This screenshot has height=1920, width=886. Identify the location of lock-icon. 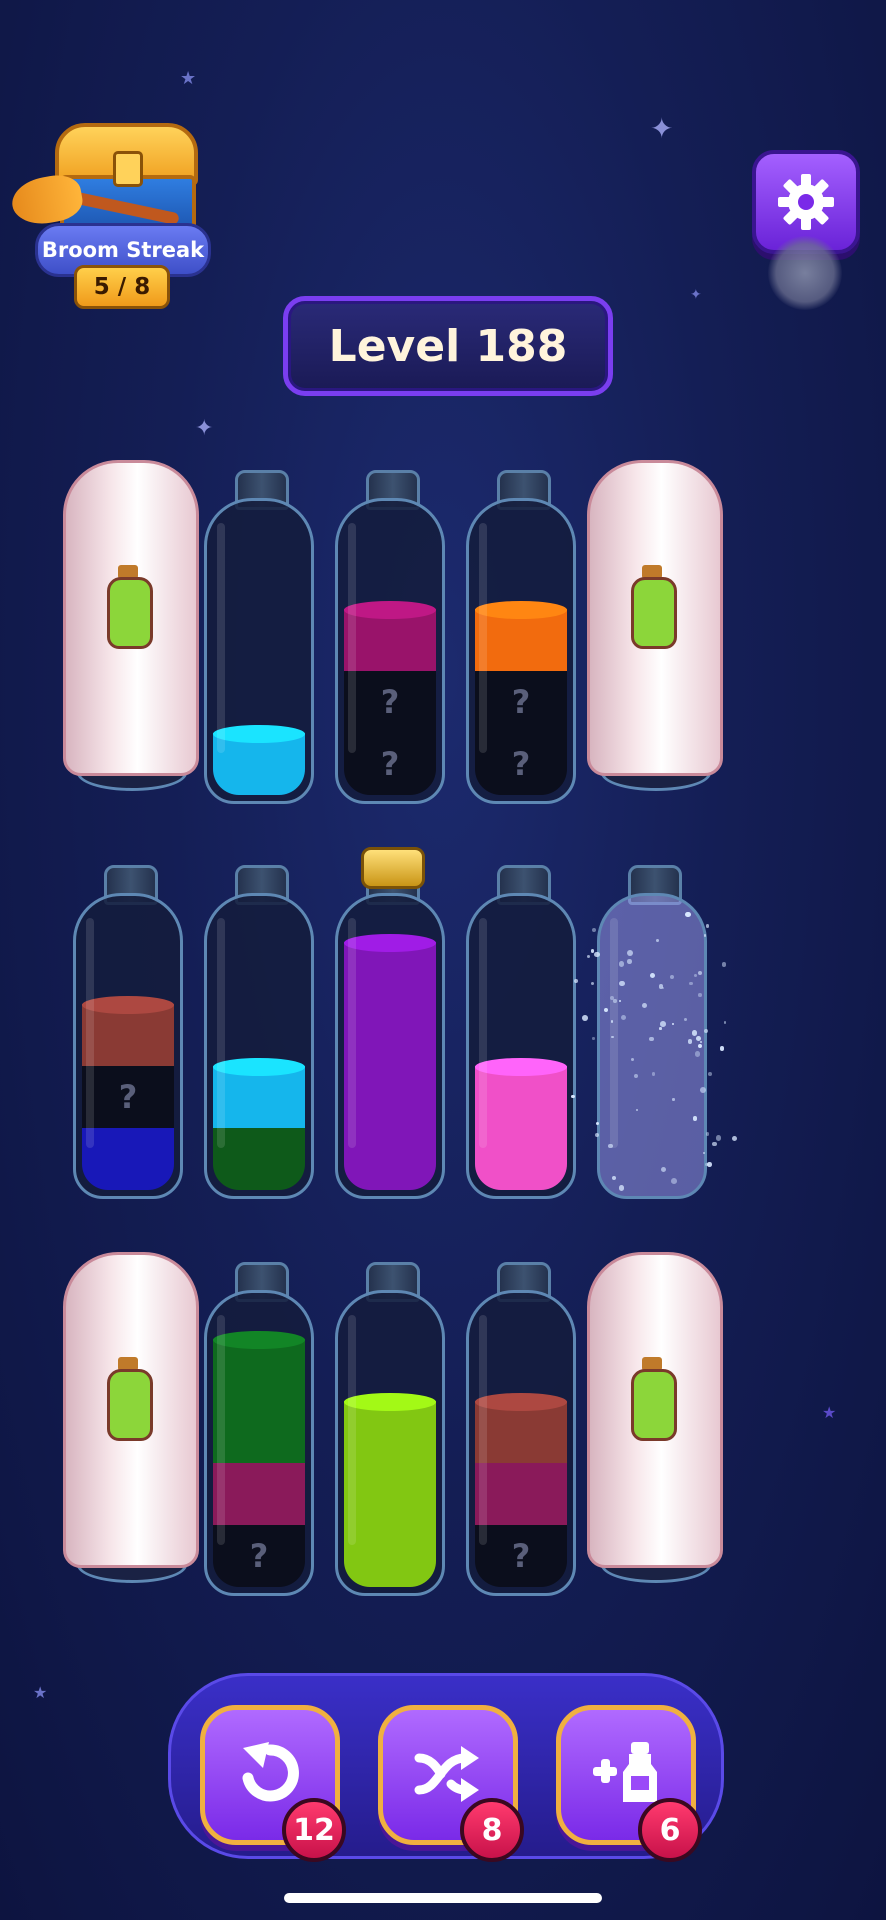
(128, 169).